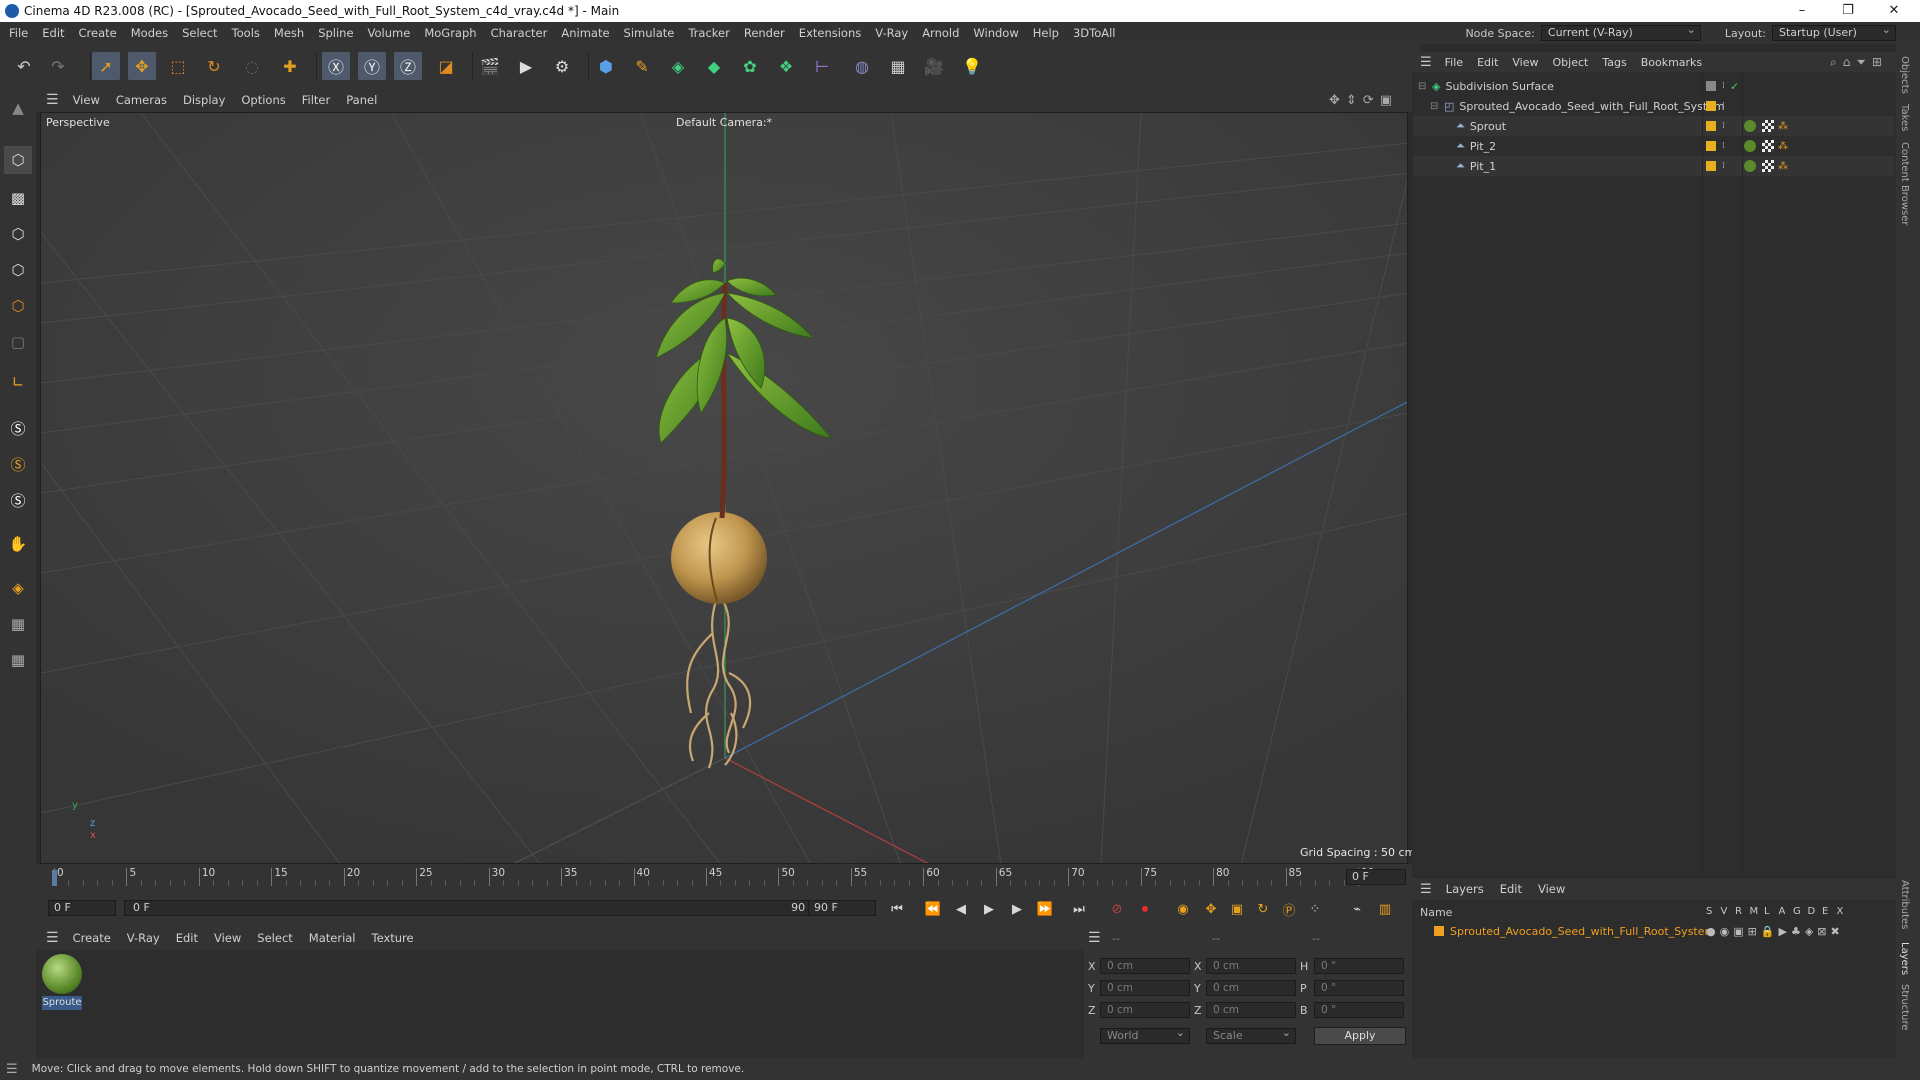 This screenshot has height=1080, width=1920. Describe the element at coordinates (1525, 62) in the screenshot. I see `object-menu-view: View` at that location.